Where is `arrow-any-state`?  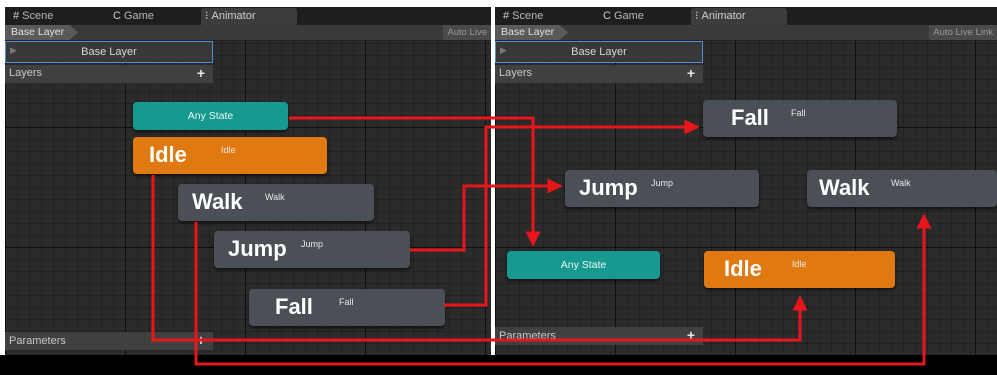
arrow-any-state is located at coordinates (415, 181).